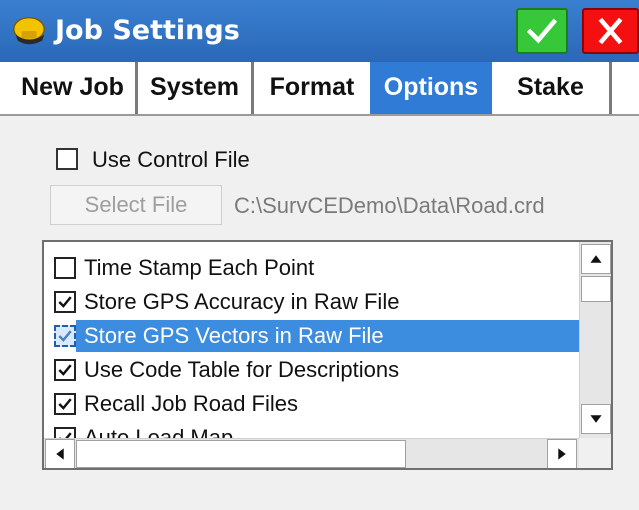  What do you see at coordinates (191, 403) in the screenshot?
I see `list-item-label: Recall Job Road Files` at bounding box center [191, 403].